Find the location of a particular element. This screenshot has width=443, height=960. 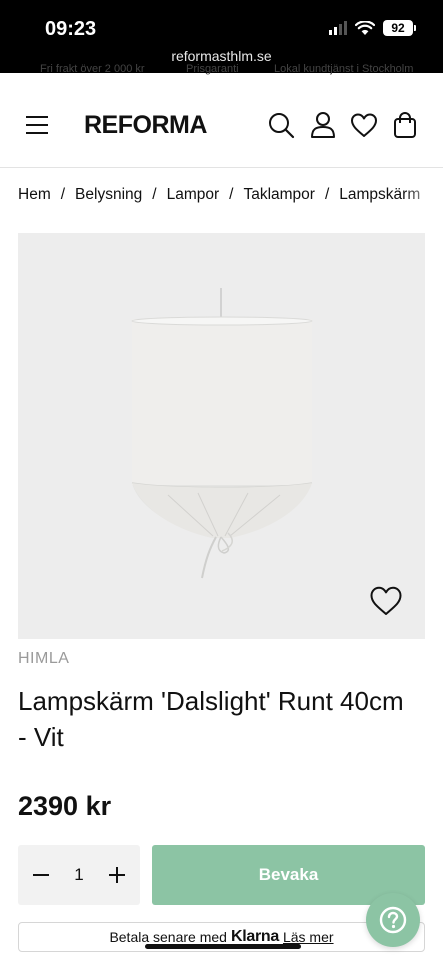

status-icons: 92 is located at coordinates (372, 28).